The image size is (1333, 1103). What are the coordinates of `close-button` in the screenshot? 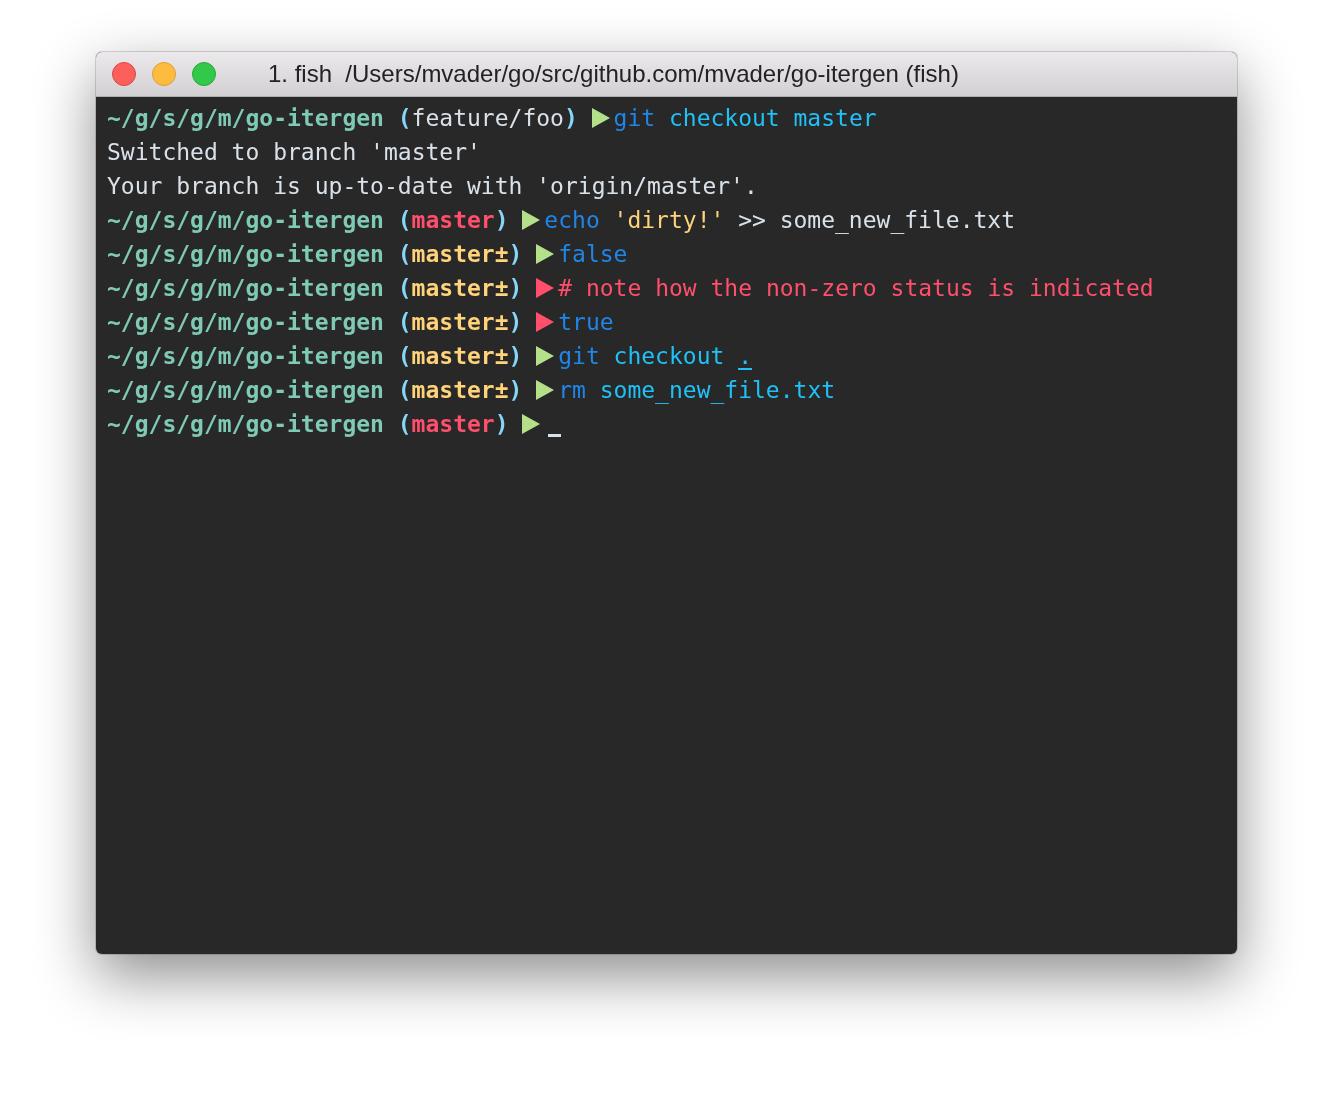 It's located at (124, 74).